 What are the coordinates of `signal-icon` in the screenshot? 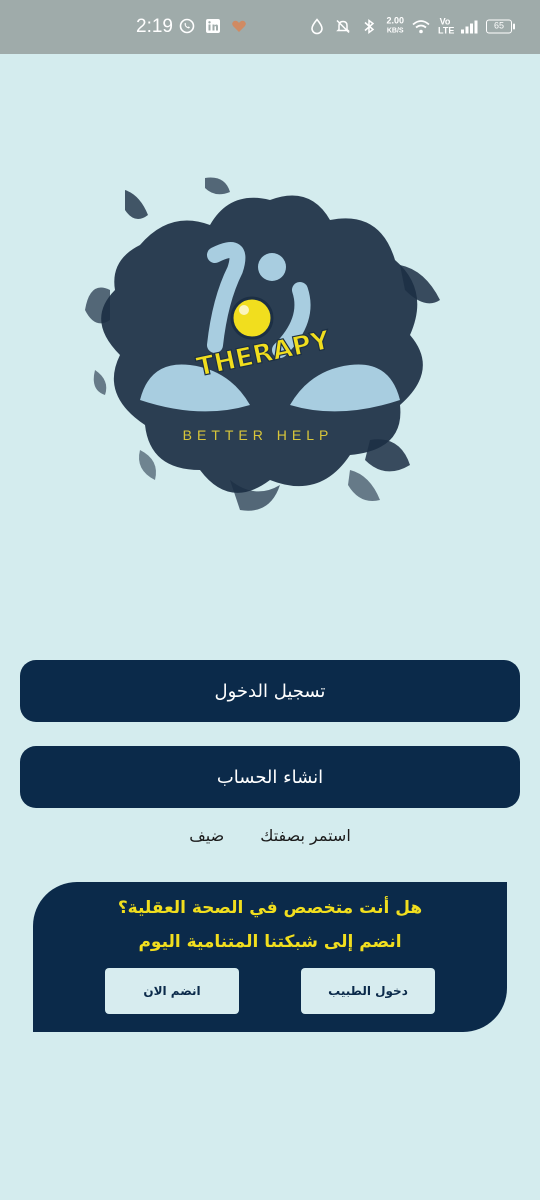 It's located at (469, 26).